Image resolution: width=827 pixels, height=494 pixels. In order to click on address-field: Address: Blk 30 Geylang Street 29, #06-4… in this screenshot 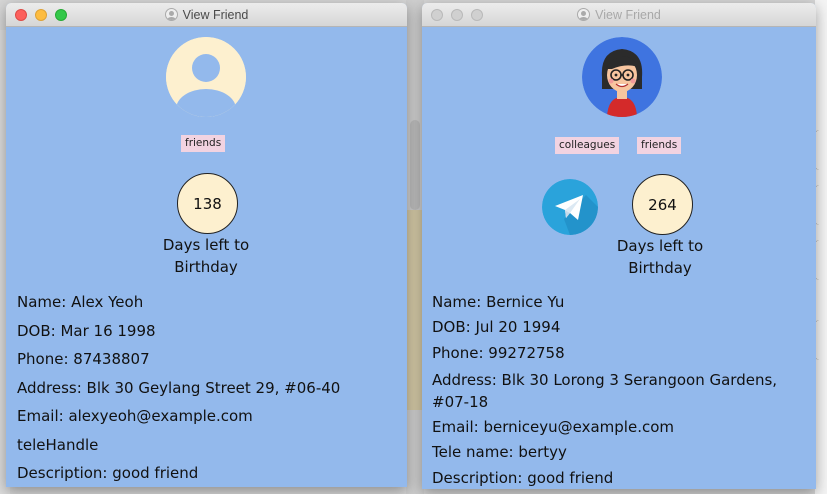, I will do `click(179, 388)`.